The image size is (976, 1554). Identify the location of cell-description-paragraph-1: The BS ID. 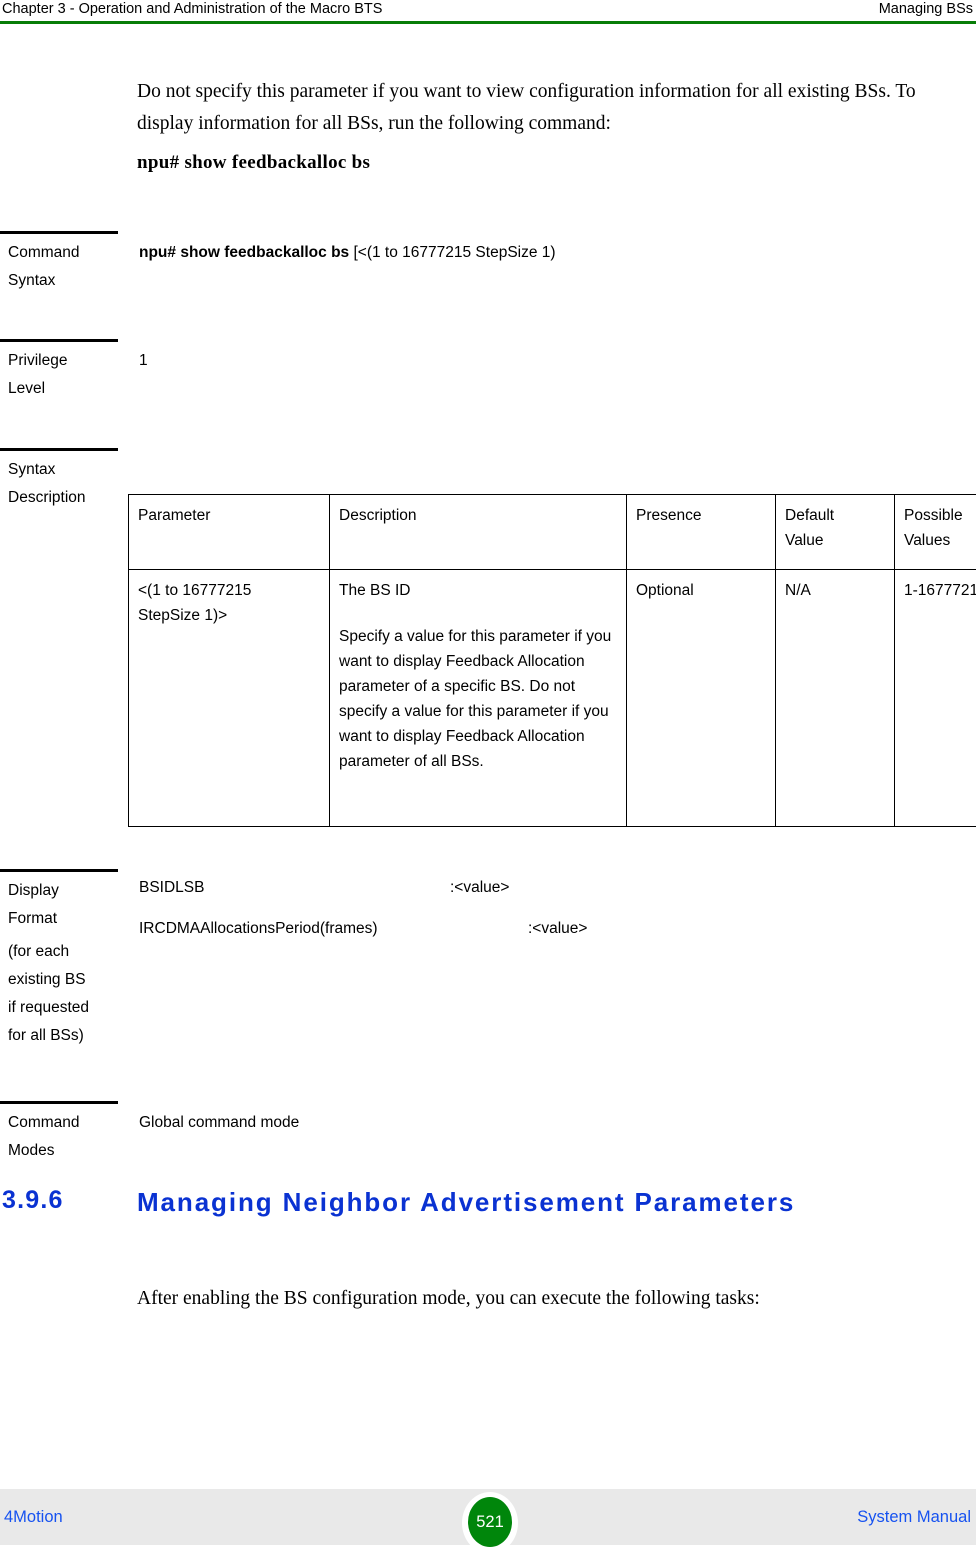
(478, 590).